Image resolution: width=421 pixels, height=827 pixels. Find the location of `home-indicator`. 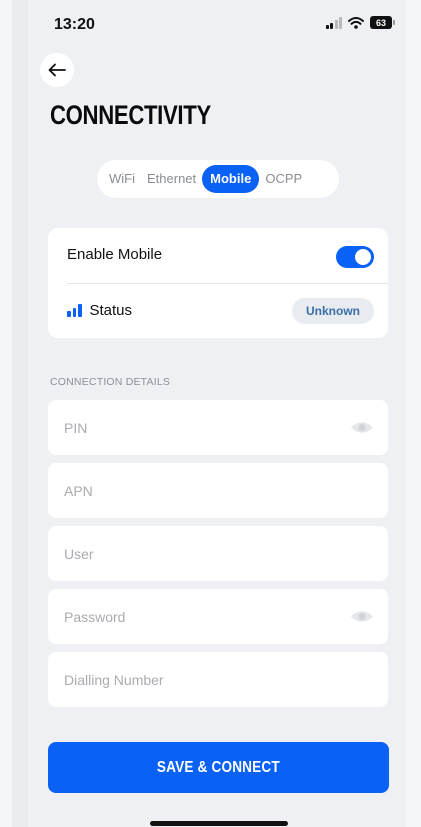

home-indicator is located at coordinates (219, 823).